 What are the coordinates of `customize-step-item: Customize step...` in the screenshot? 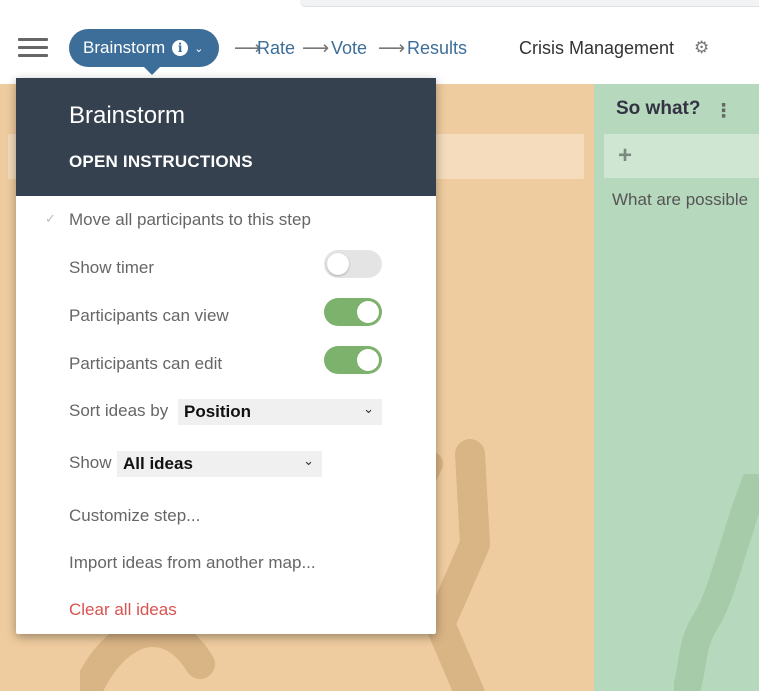 It's located at (134, 516).